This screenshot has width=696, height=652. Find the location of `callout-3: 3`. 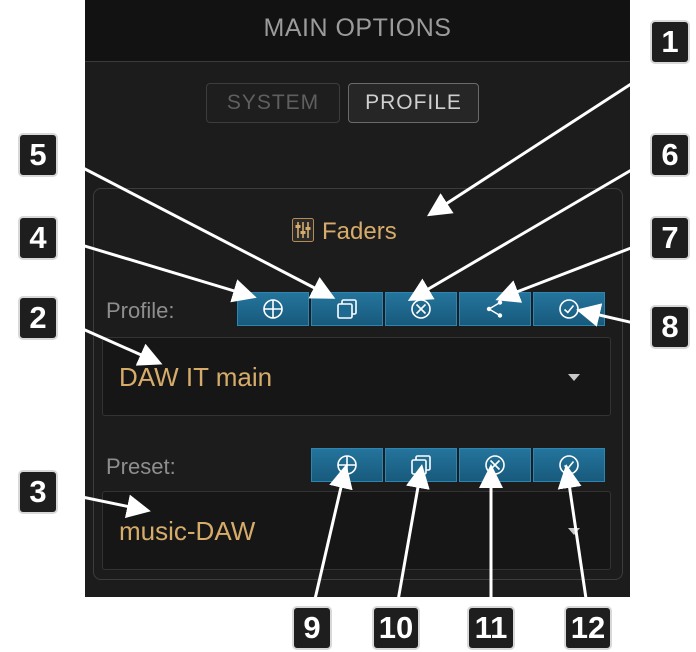

callout-3: 3 is located at coordinates (38, 492).